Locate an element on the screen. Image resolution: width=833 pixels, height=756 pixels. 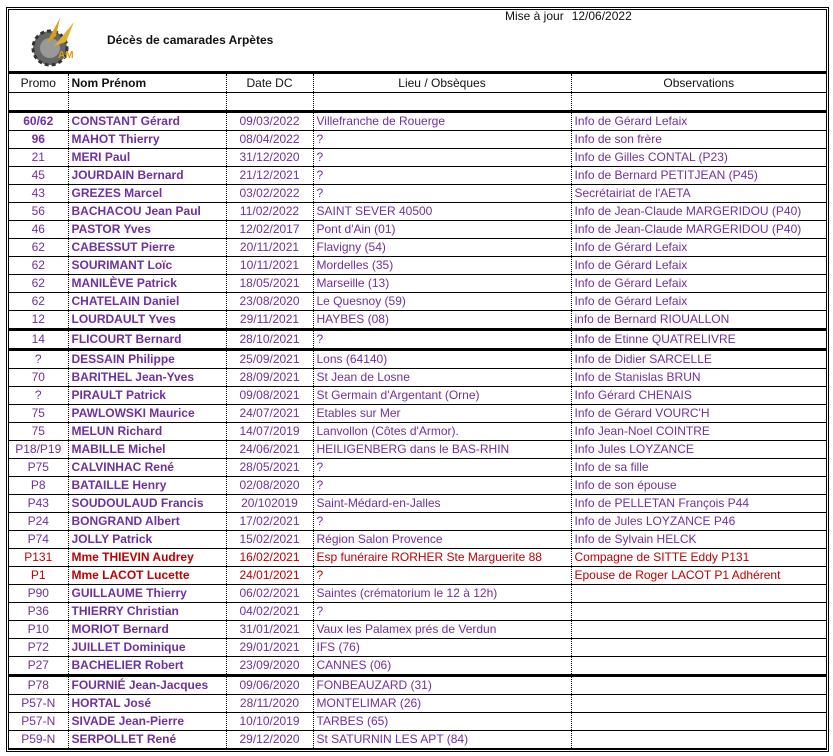
promo-cell: P75 is located at coordinates (38, 467).